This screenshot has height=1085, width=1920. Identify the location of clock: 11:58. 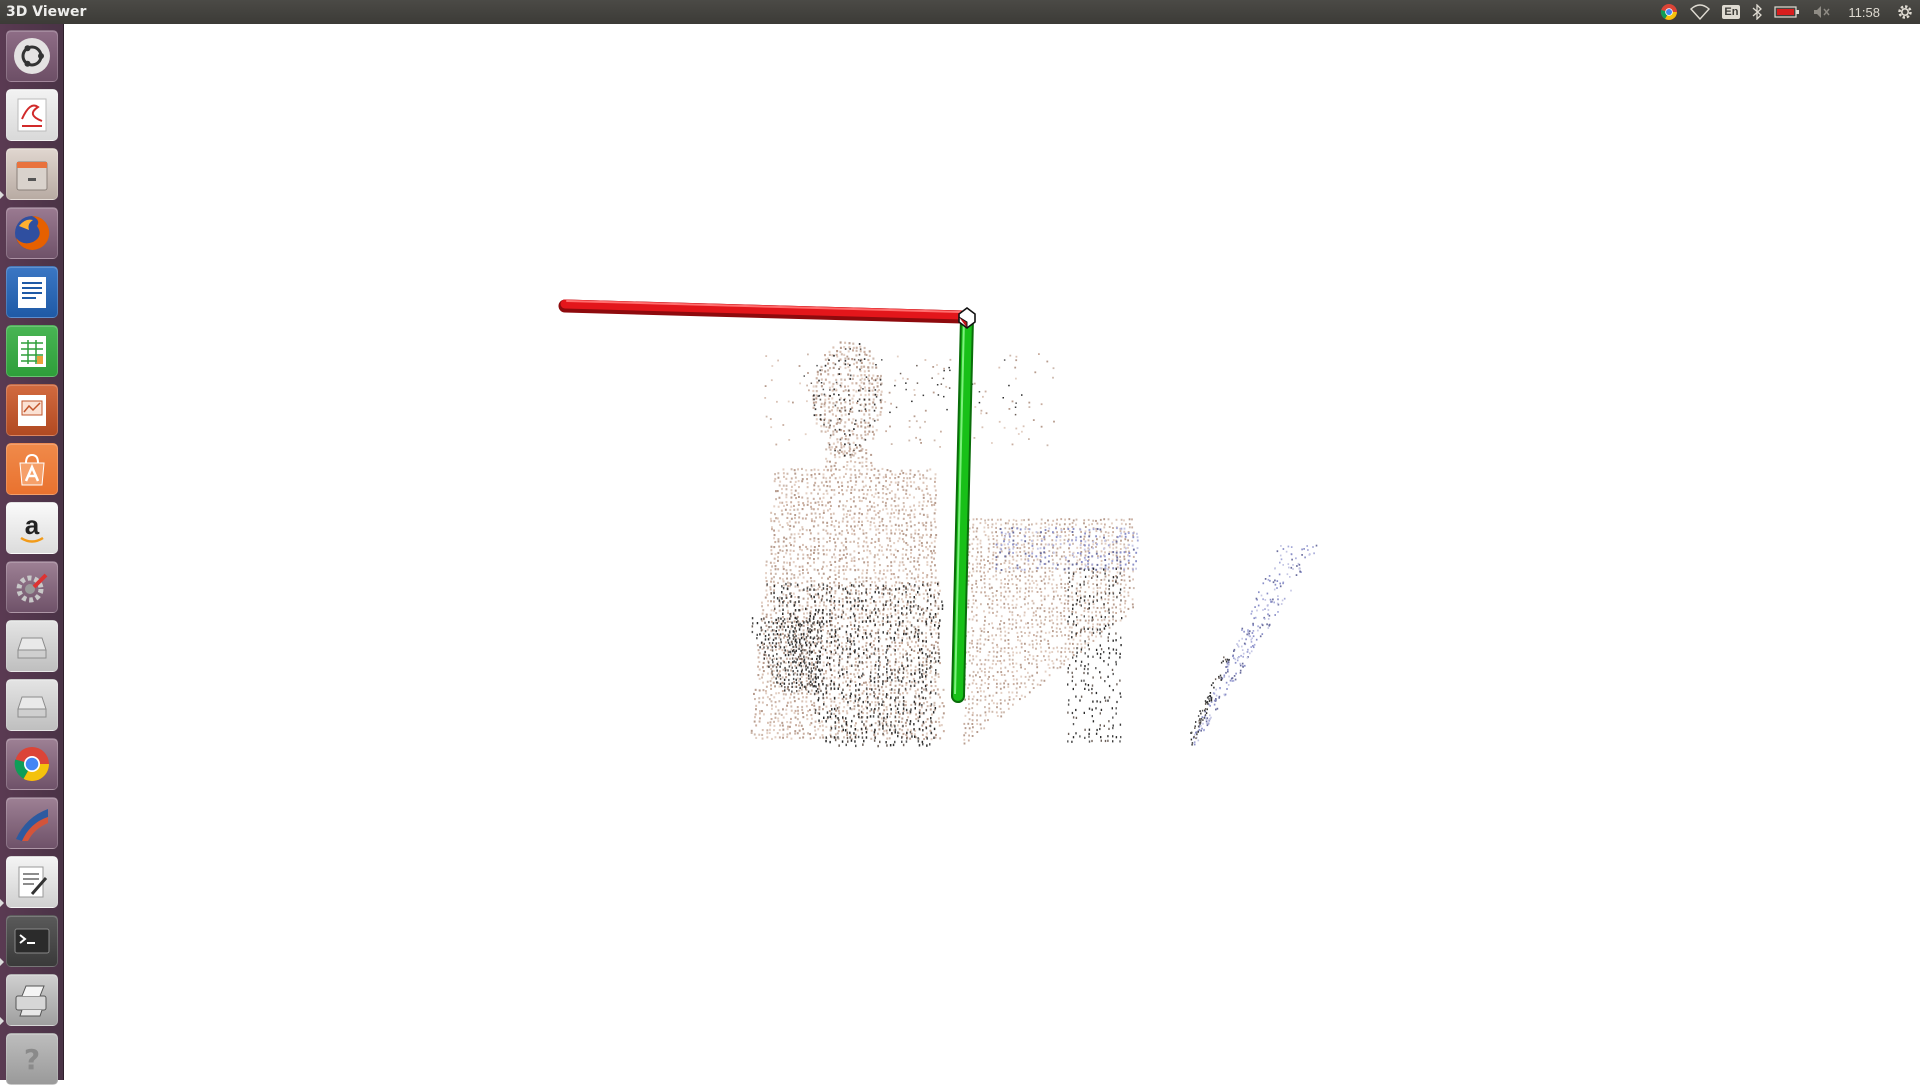
(1864, 12).